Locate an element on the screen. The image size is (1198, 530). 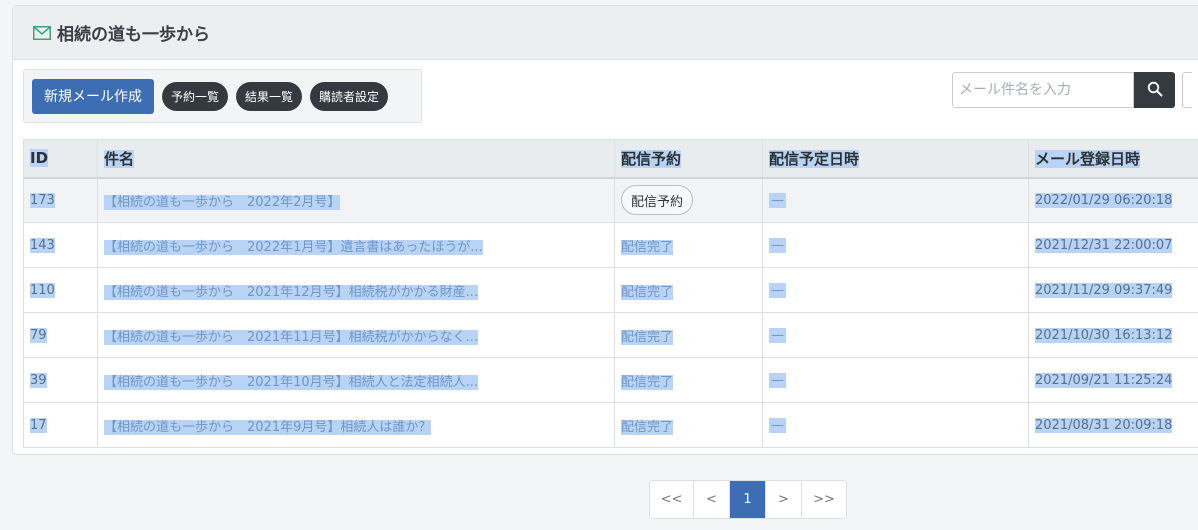
page-current: 1 is located at coordinates (748, 499).